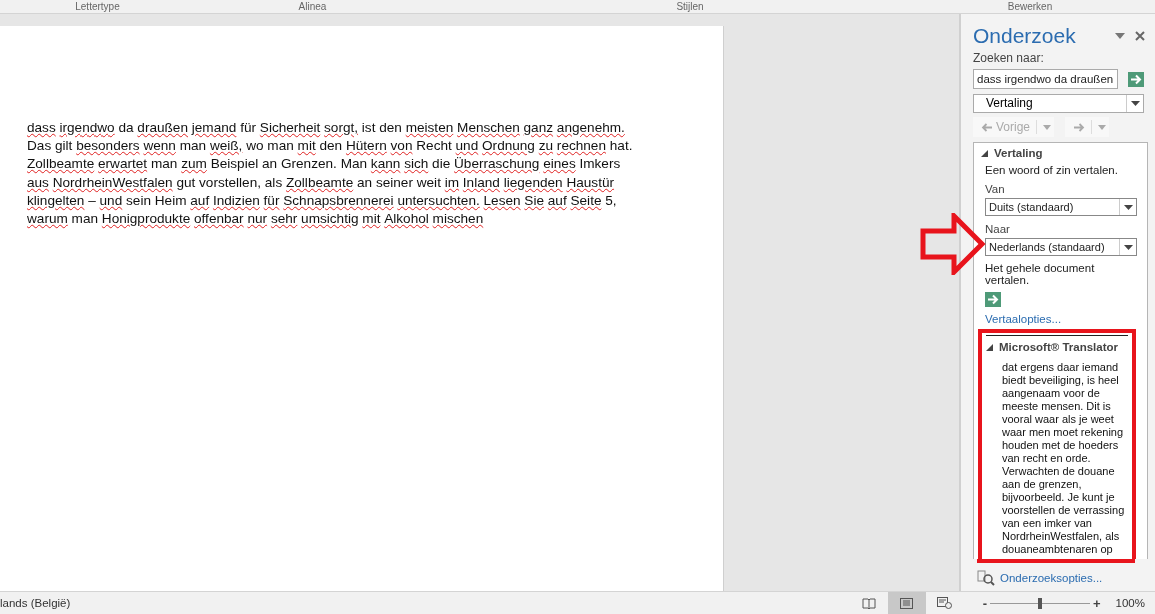 This screenshot has height=614, width=1155. I want to click on ribbon-group-label: Alinea, so click(312, 6).